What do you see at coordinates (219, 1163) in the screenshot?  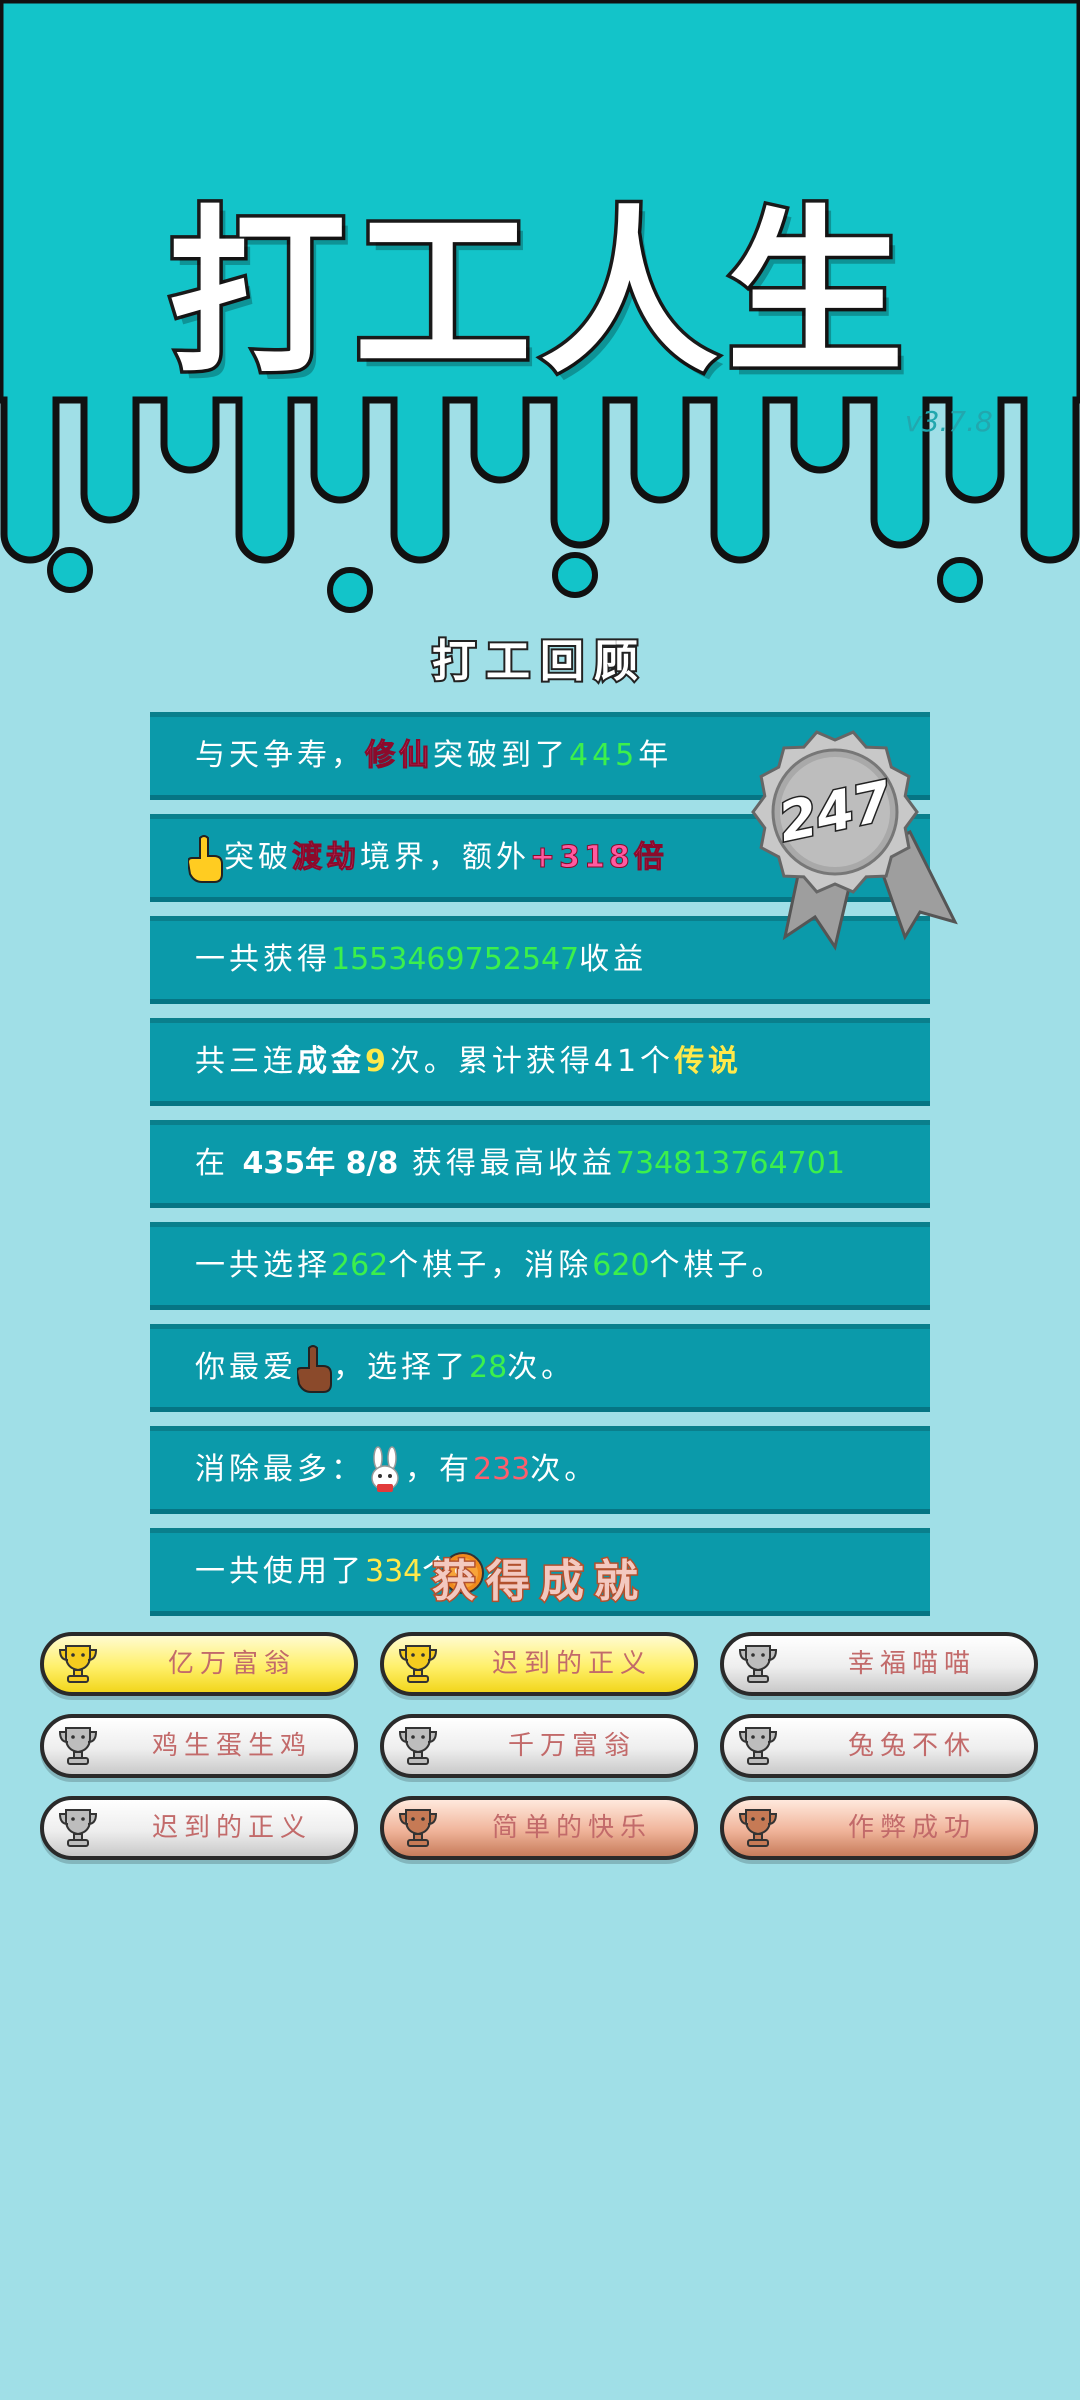 I see `stat-text: 在` at bounding box center [219, 1163].